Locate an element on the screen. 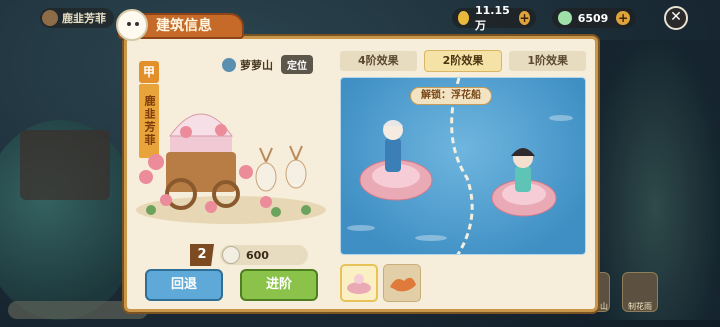 This screenshot has height=327, width=720. location-row: 萝萝山 定位 is located at coordinates (267, 64).